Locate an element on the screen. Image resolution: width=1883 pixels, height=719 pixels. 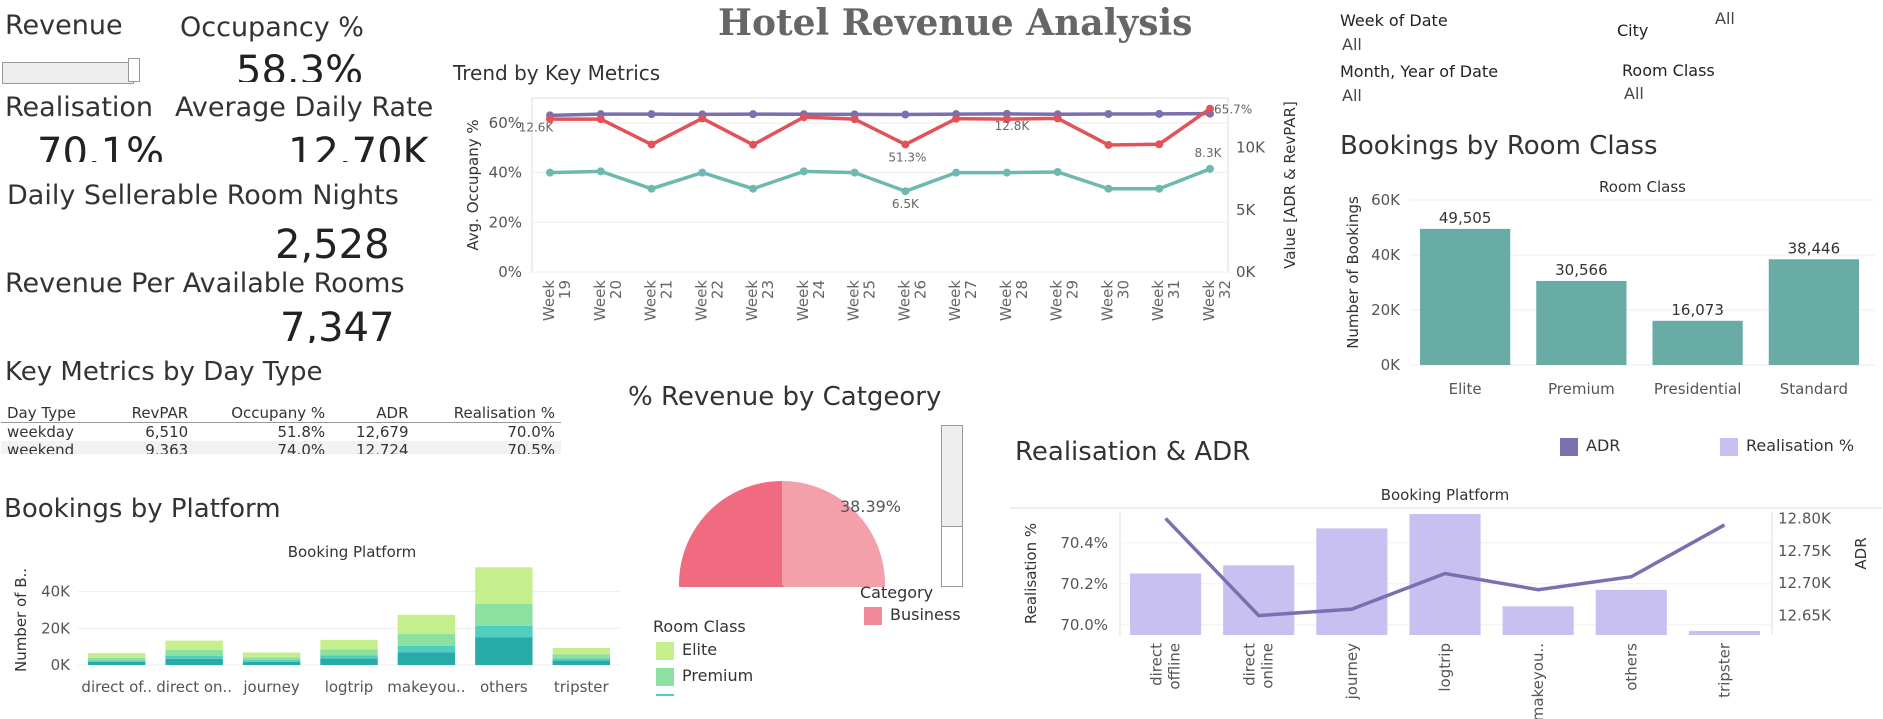
header-day-type: Day Type is located at coordinates (53, 413).